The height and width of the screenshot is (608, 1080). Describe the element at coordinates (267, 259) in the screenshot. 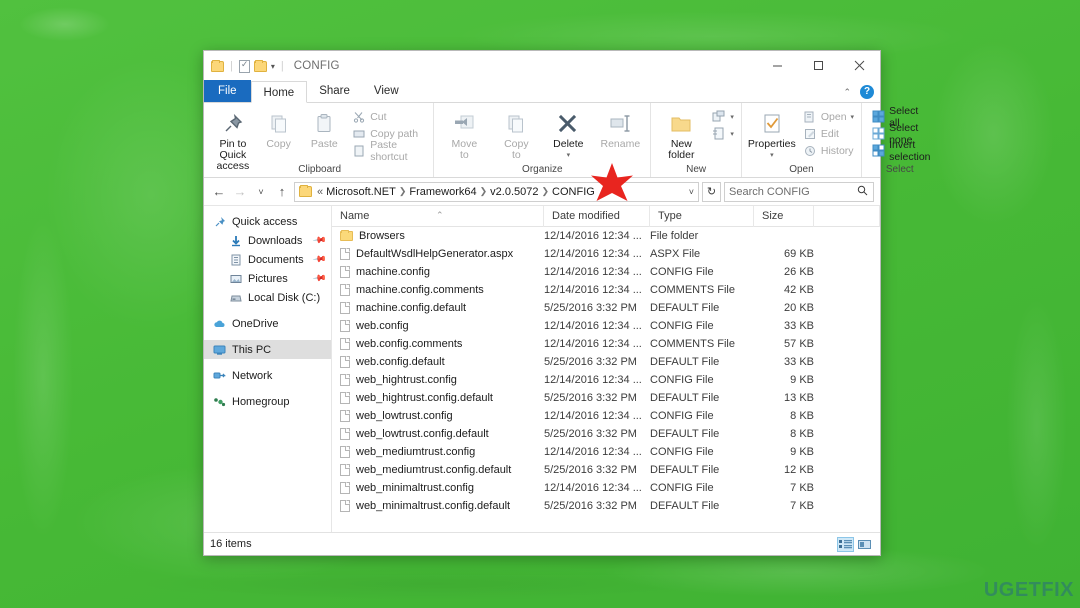

I see `sidebar-item-documents: Documents 📌` at that location.